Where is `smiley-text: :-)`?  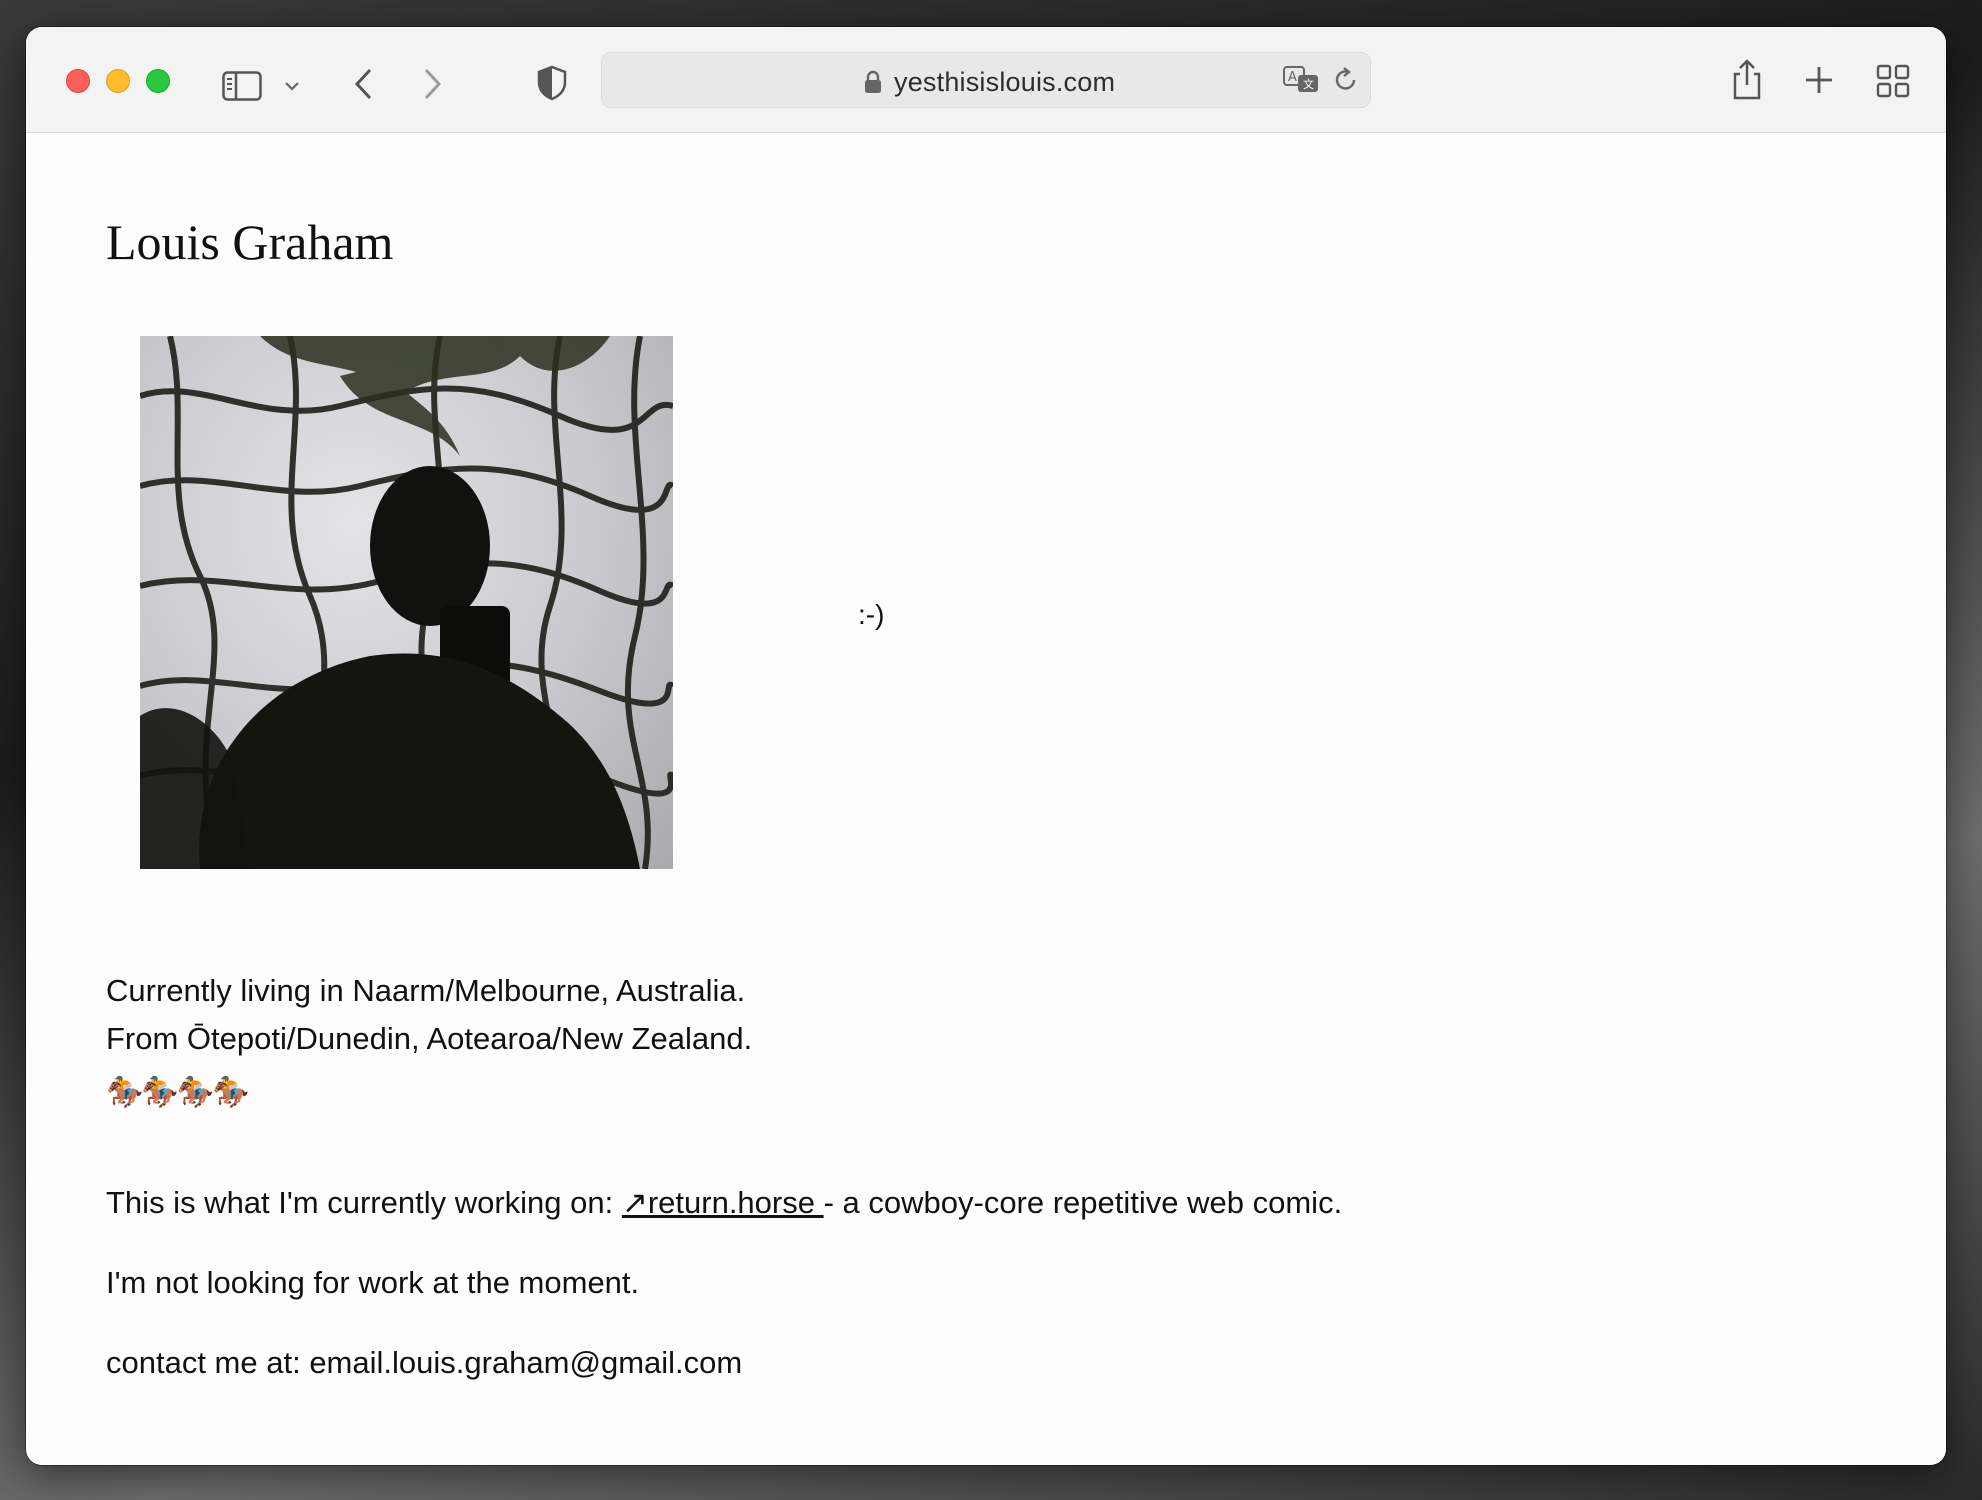
smiley-text: :-) is located at coordinates (871, 614).